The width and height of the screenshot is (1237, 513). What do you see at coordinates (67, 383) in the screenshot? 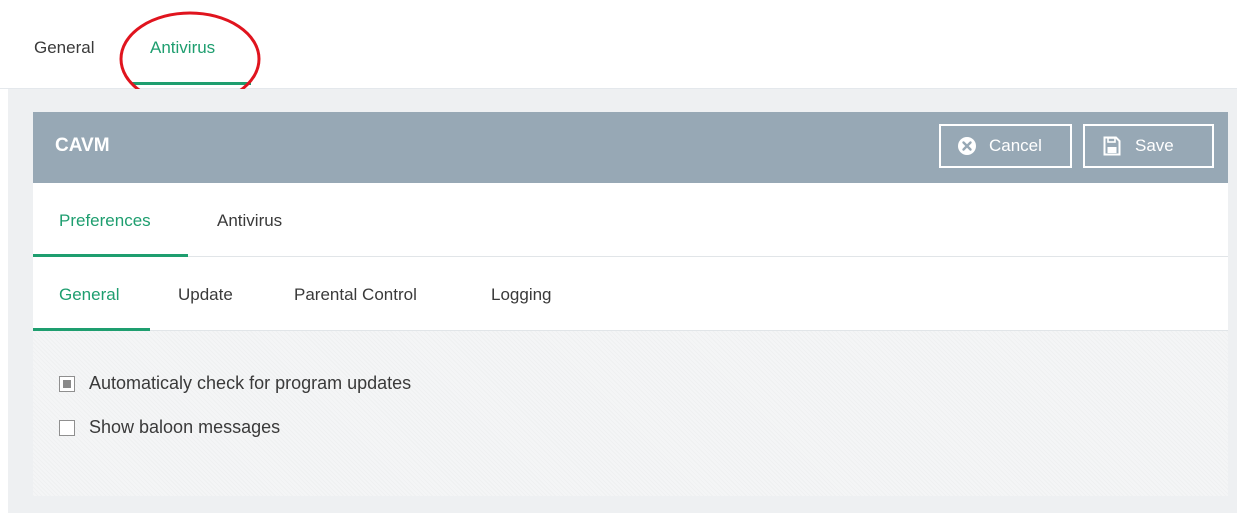
I see `auto-update-checkbox` at bounding box center [67, 383].